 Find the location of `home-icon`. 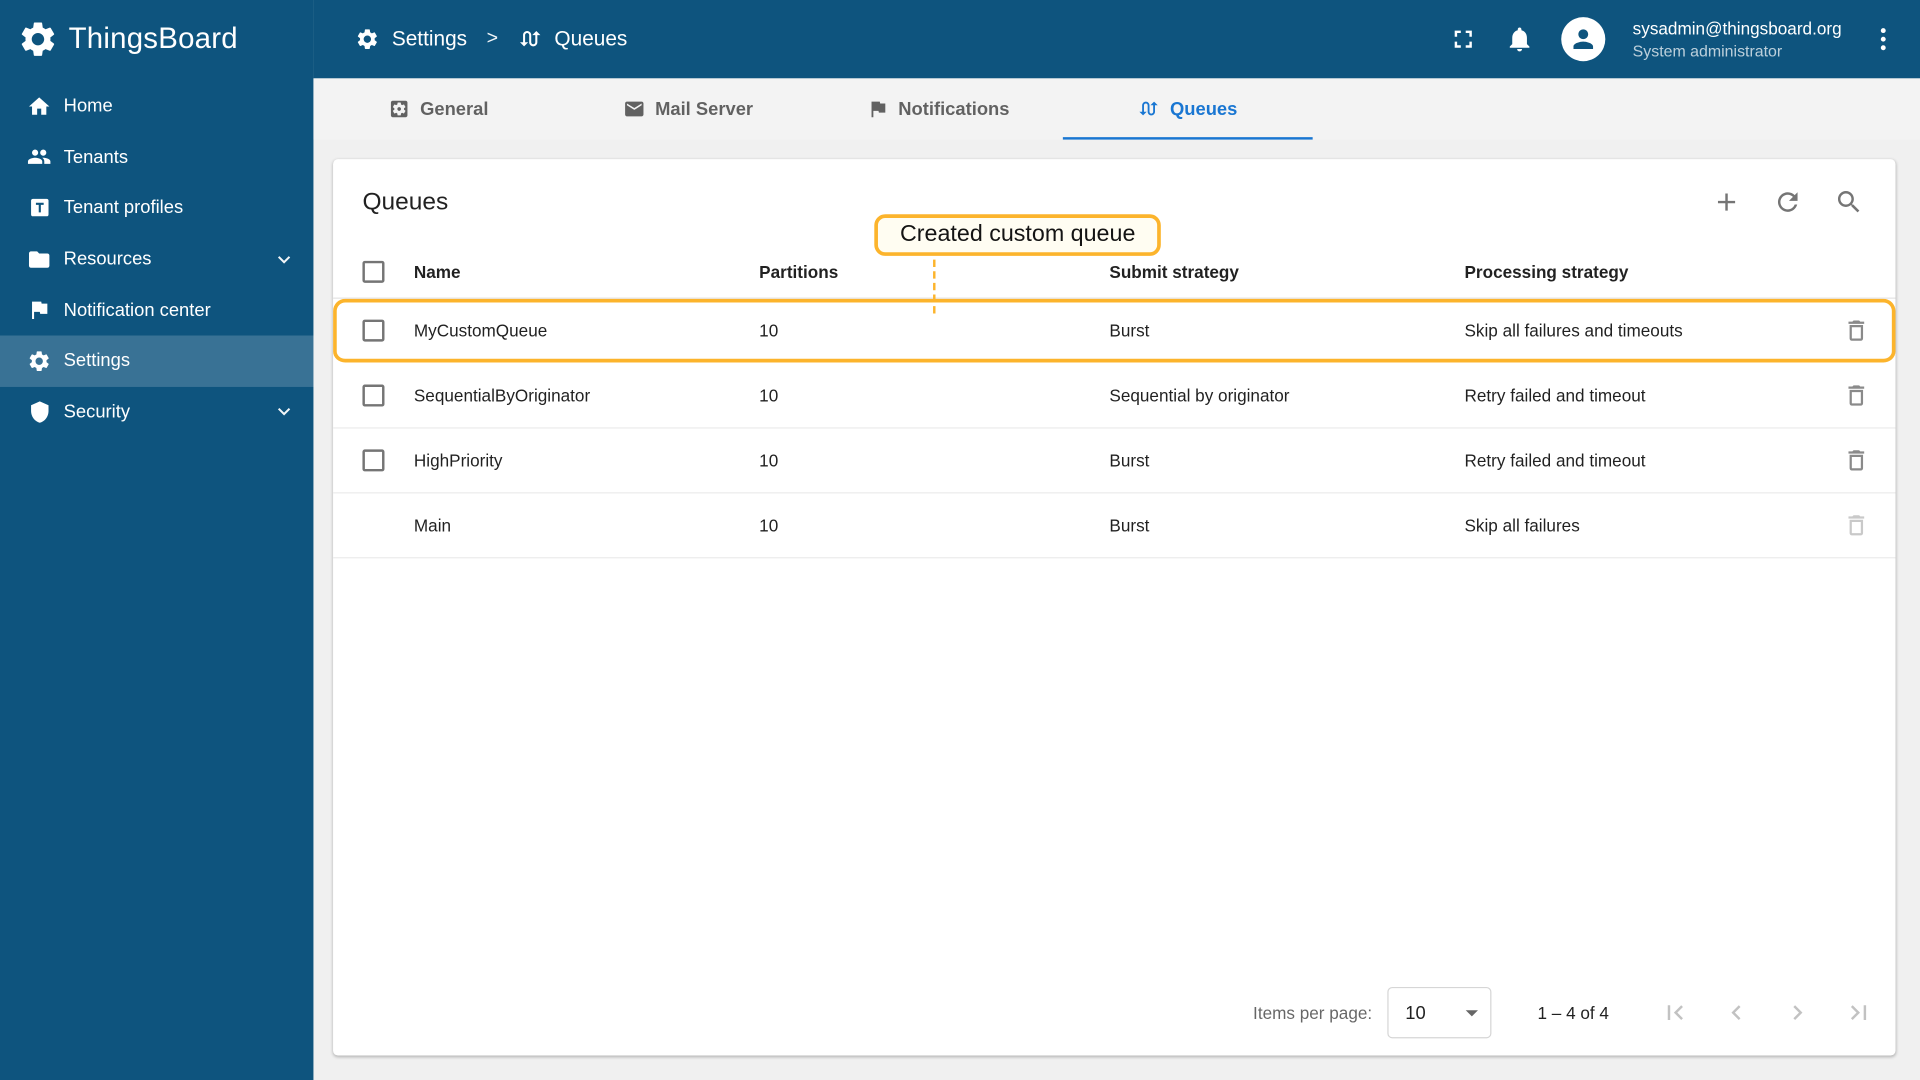

home-icon is located at coordinates (39, 106).